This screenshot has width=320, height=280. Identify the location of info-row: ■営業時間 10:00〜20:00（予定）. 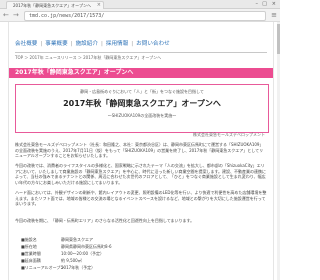
(121, 253).